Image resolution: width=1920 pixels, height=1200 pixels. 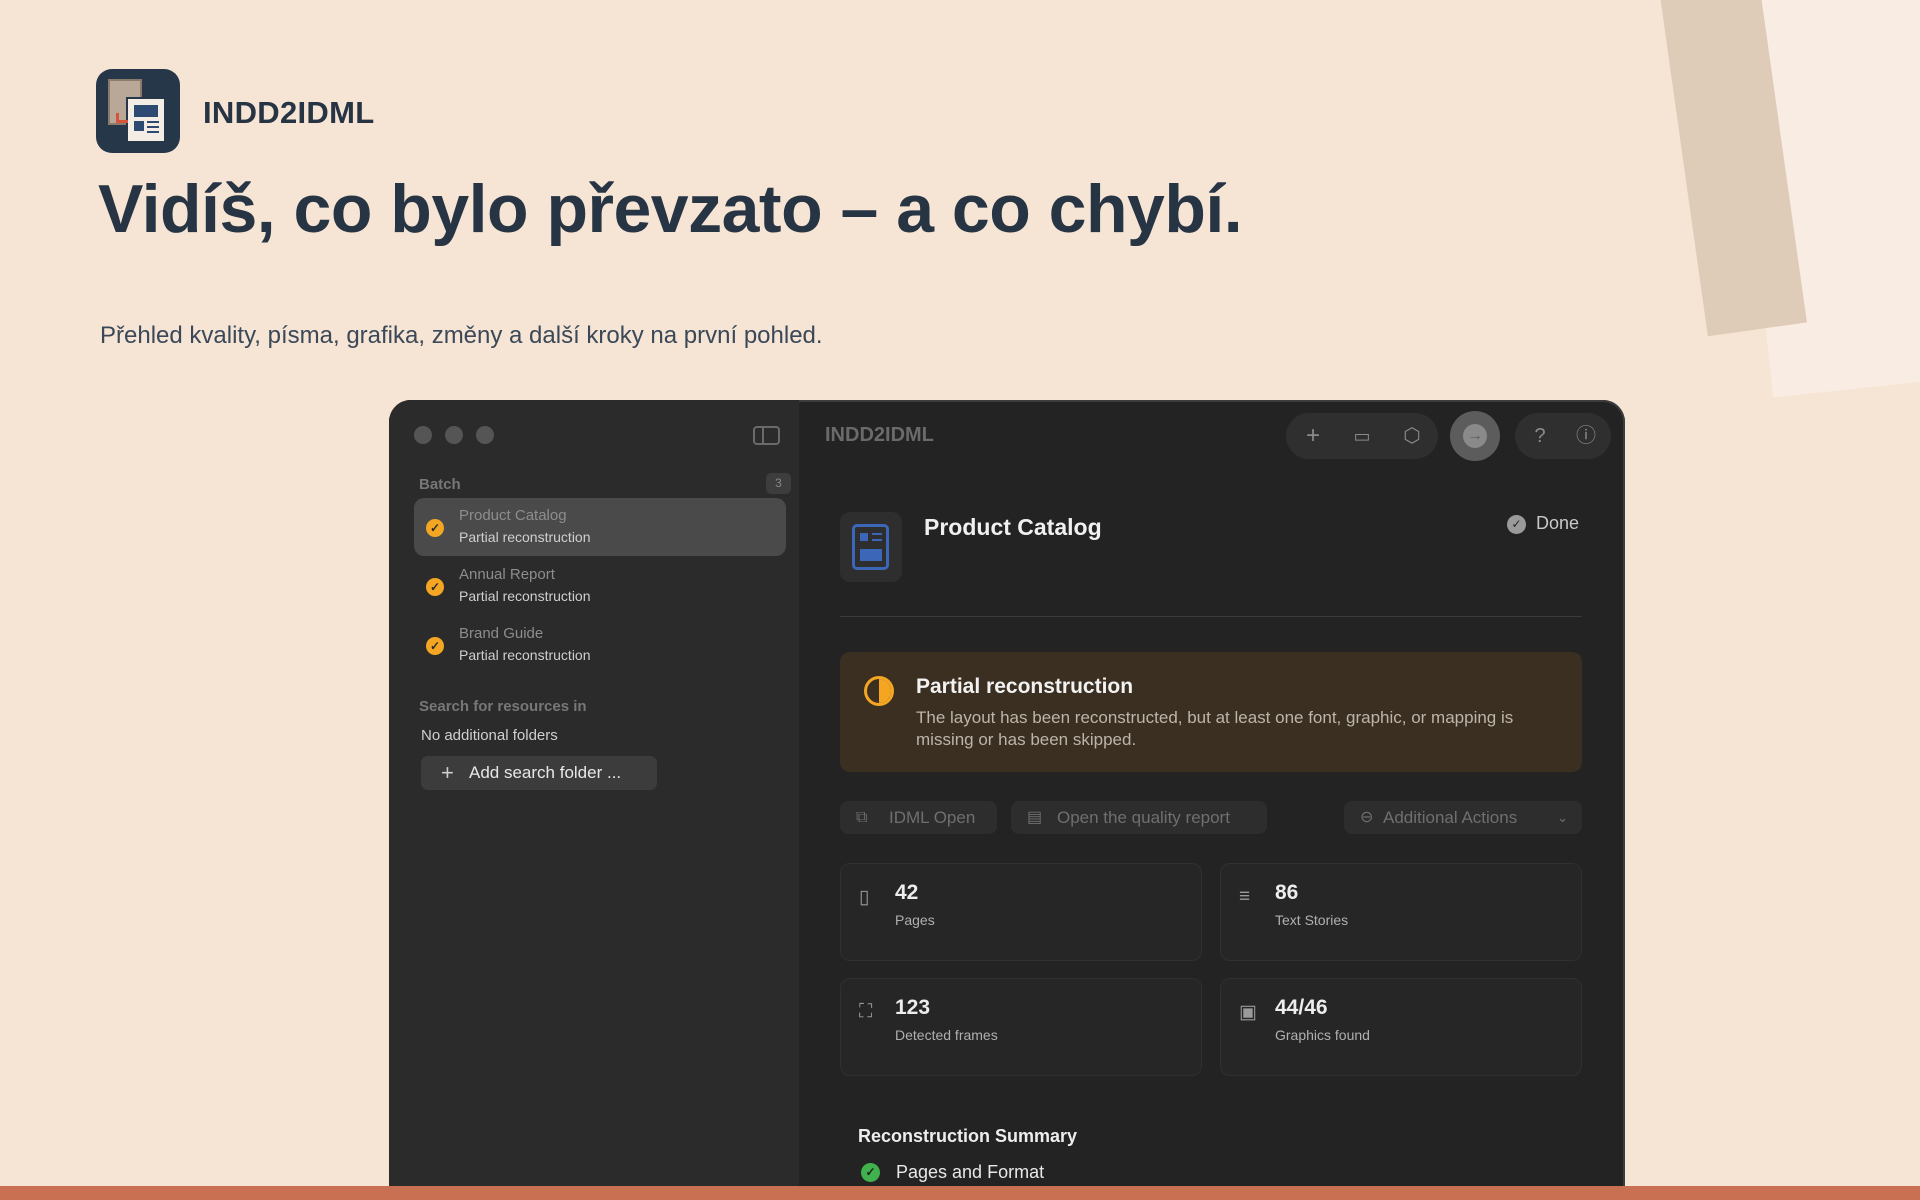 I want to click on document-icon, so click(x=871, y=547).